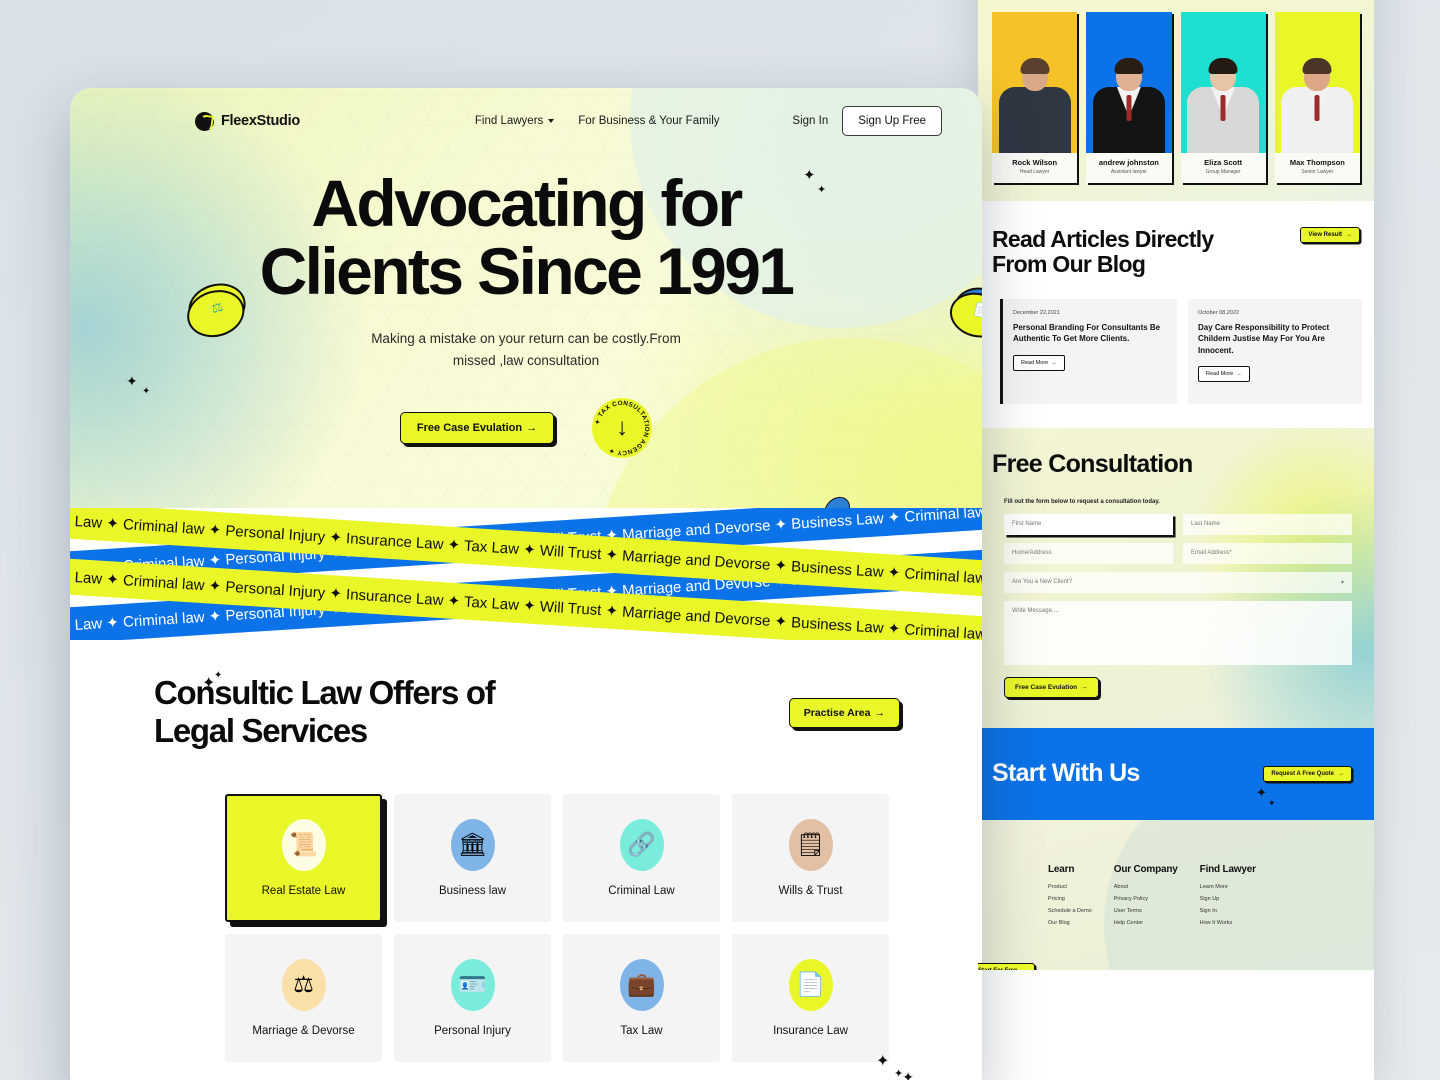 This screenshot has height=1080, width=1440. I want to click on view-result-label: View Result, so click(1325, 235).